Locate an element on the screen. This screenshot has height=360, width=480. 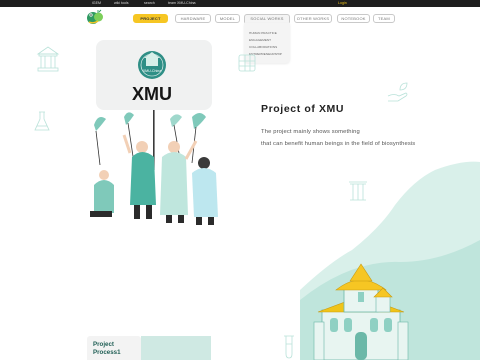
process-bar is located at coordinates (176, 348).